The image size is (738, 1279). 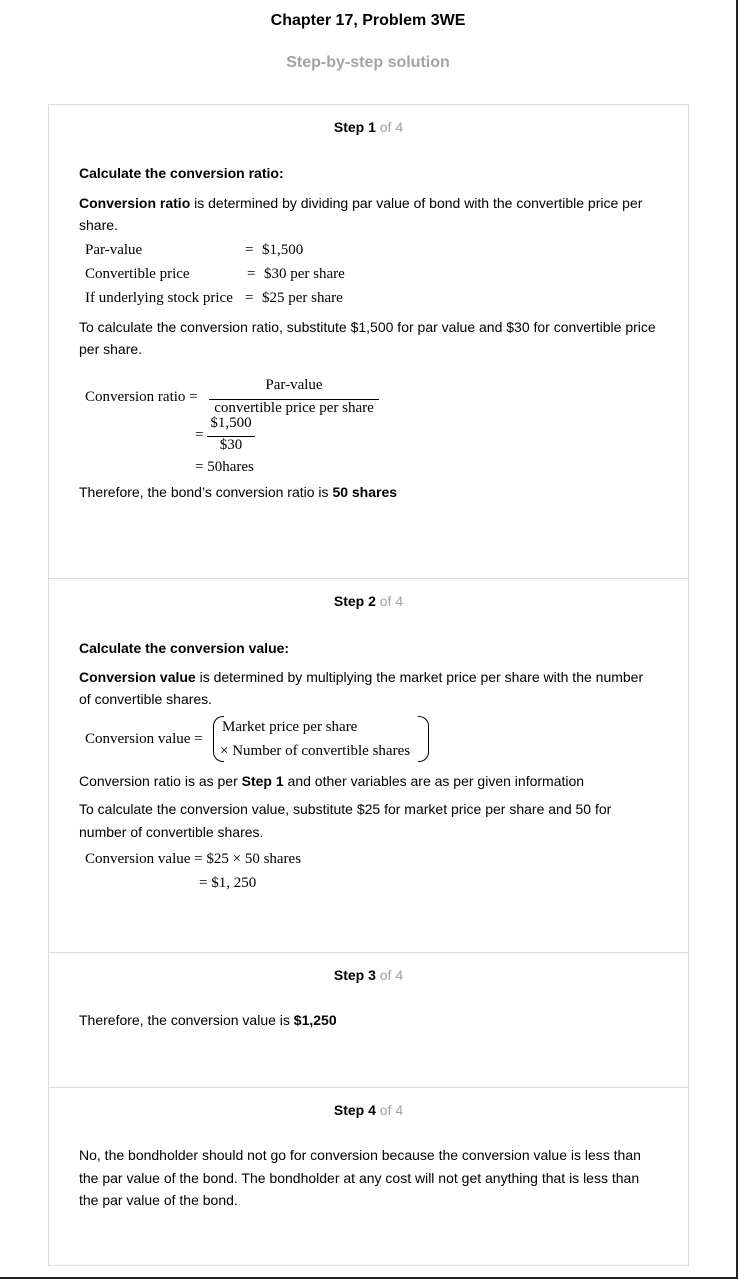 I want to click on note-step-ref: Step 1, so click(x=262, y=780).